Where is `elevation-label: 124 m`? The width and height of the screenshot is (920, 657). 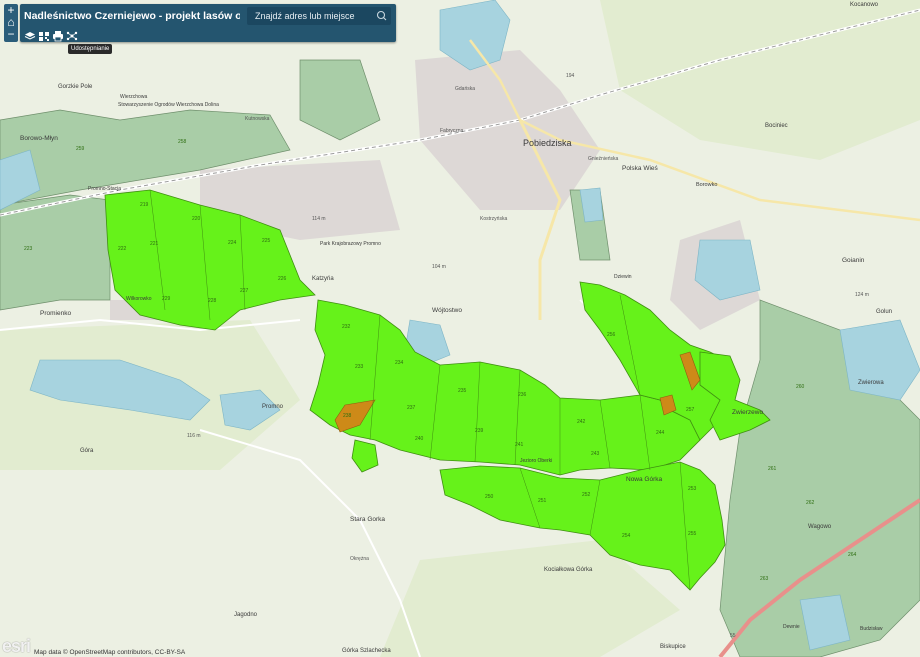 elevation-label: 124 m is located at coordinates (862, 295).